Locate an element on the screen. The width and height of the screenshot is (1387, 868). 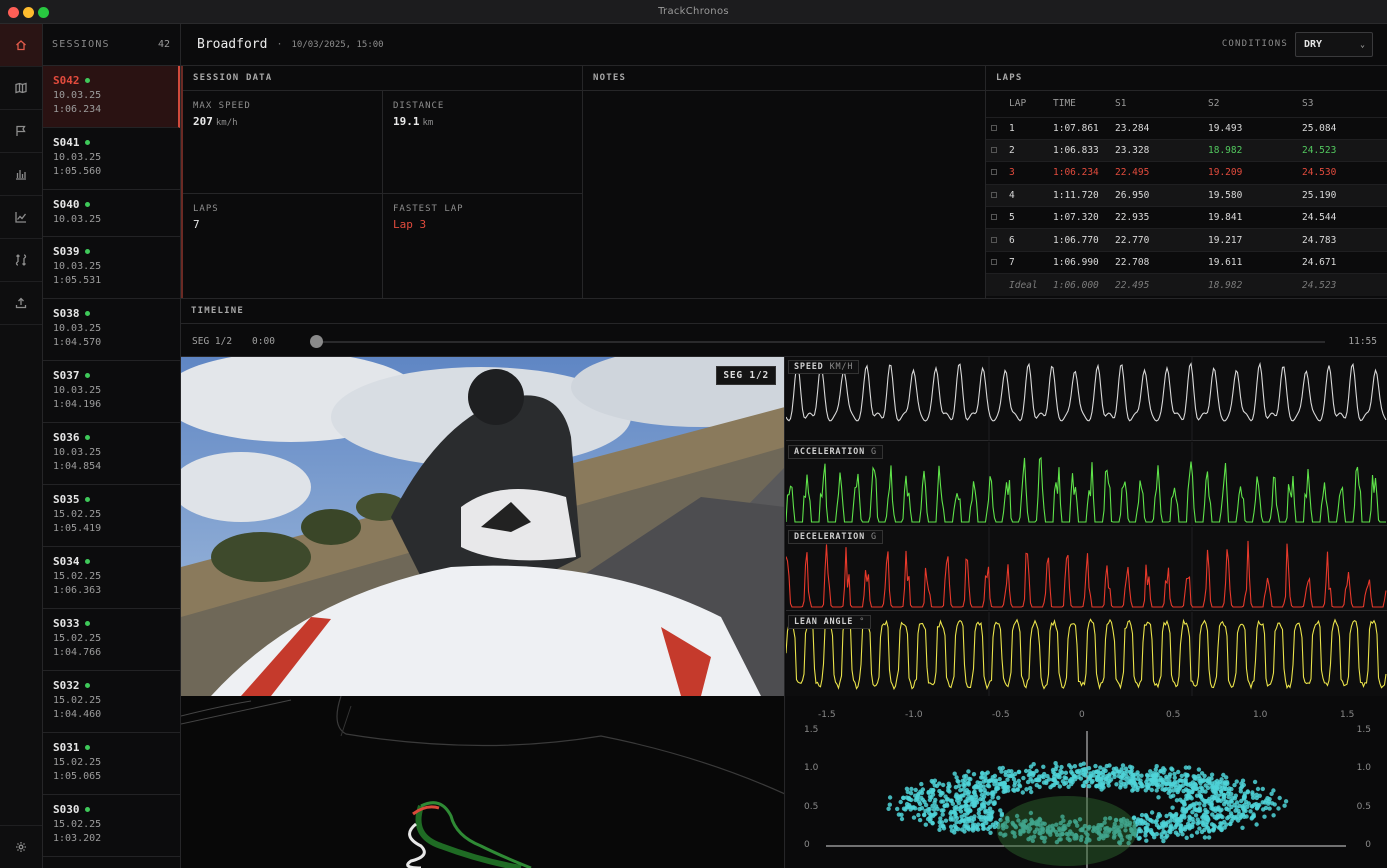
nav-upload is located at coordinates (21, 303).